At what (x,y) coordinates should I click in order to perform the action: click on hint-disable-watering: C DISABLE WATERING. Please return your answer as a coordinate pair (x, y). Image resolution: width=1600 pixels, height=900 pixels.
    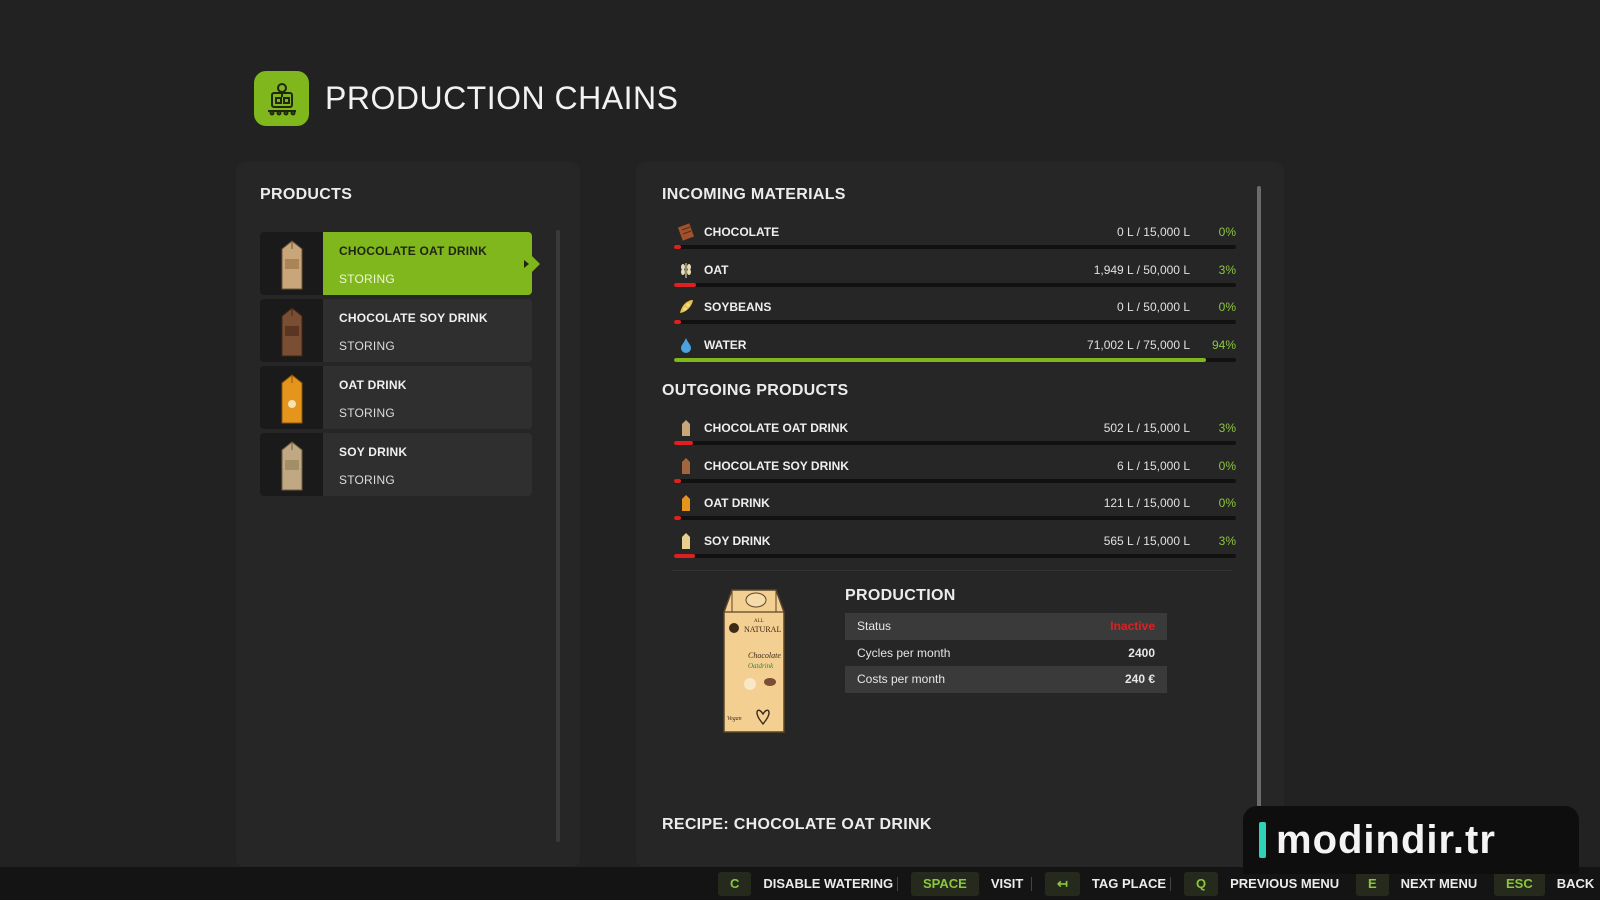
    Looking at the image, I should click on (805, 883).